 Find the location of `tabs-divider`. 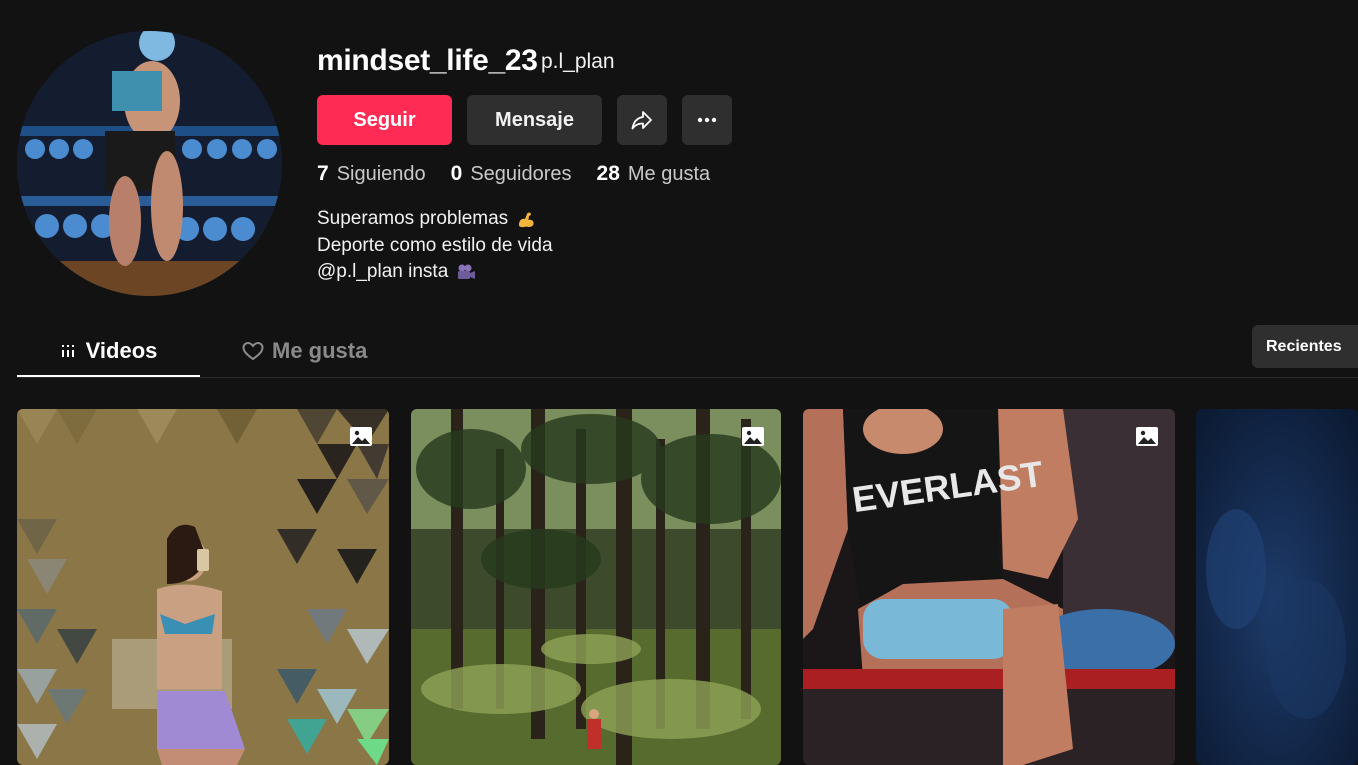

tabs-divider is located at coordinates (687, 377).